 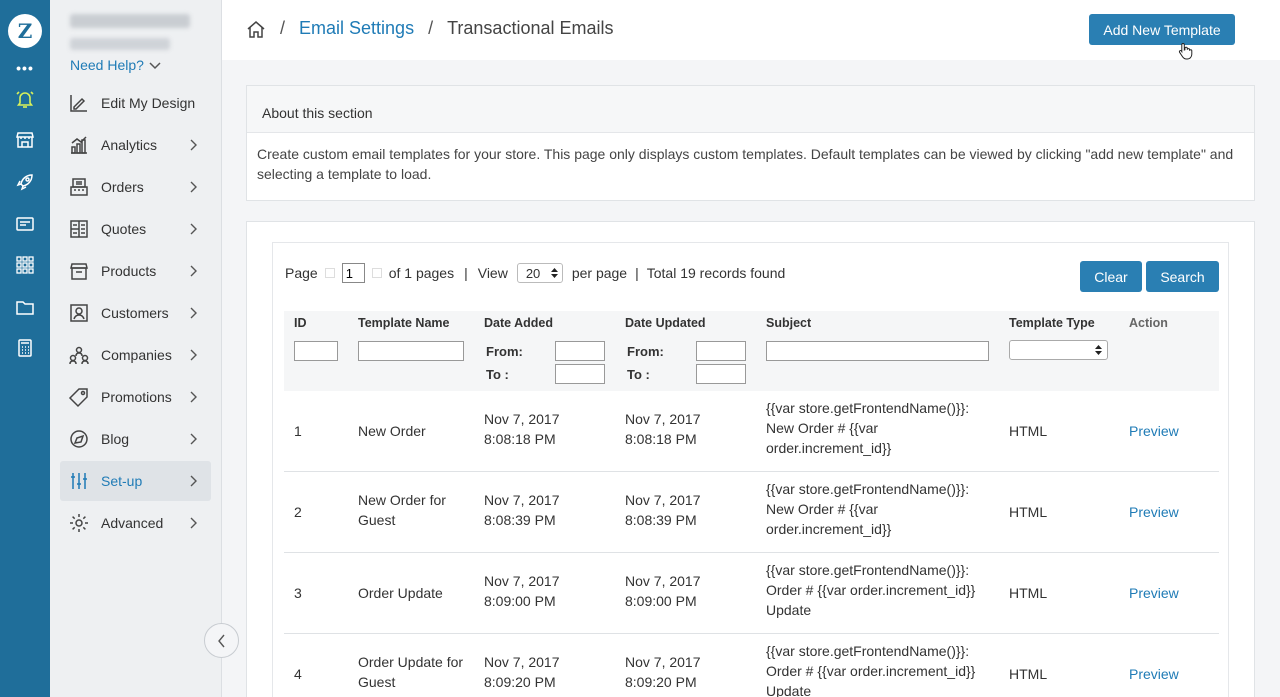 What do you see at coordinates (877, 351) in the screenshot?
I see `filter-subject-input` at bounding box center [877, 351].